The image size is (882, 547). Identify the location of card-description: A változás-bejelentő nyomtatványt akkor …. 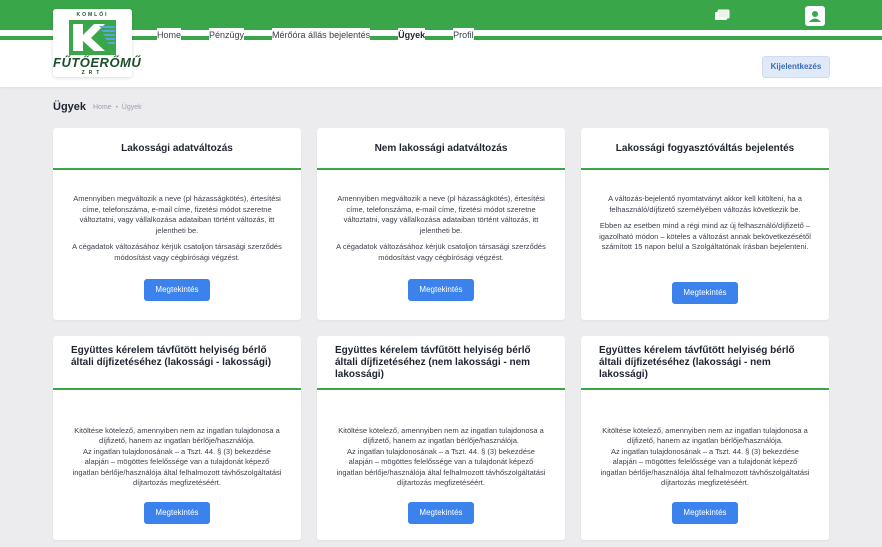
(705, 223).